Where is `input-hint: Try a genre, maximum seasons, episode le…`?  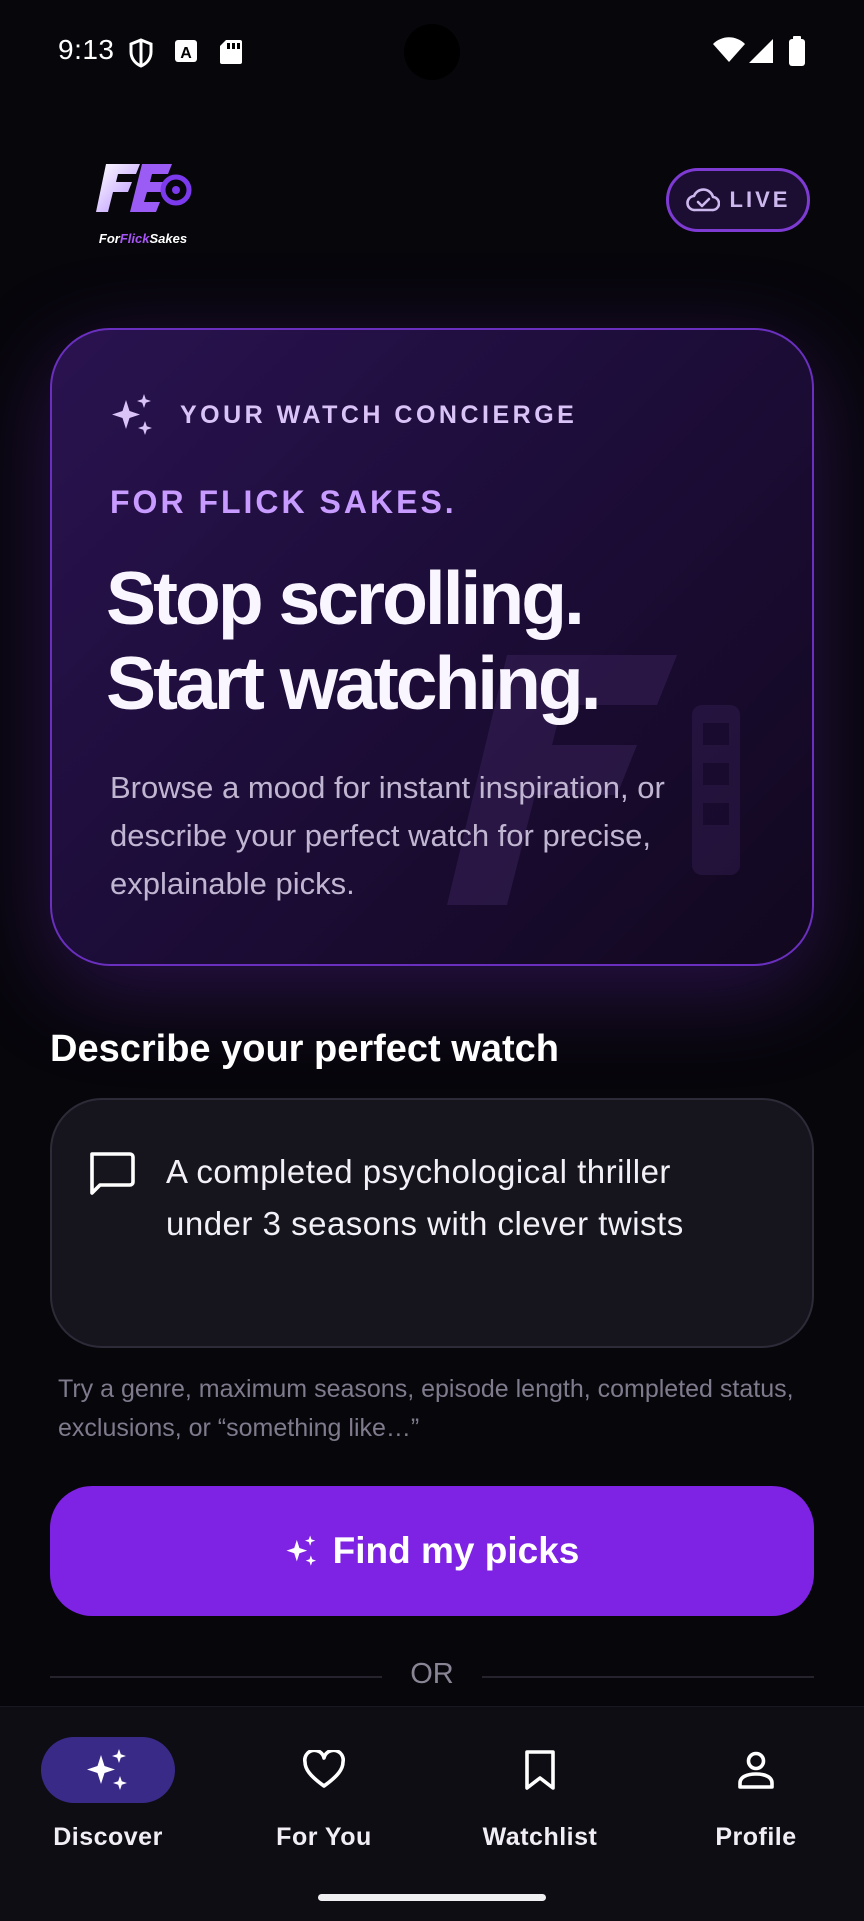 input-hint: Try a genre, maximum seasons, episode le… is located at coordinates (426, 1408).